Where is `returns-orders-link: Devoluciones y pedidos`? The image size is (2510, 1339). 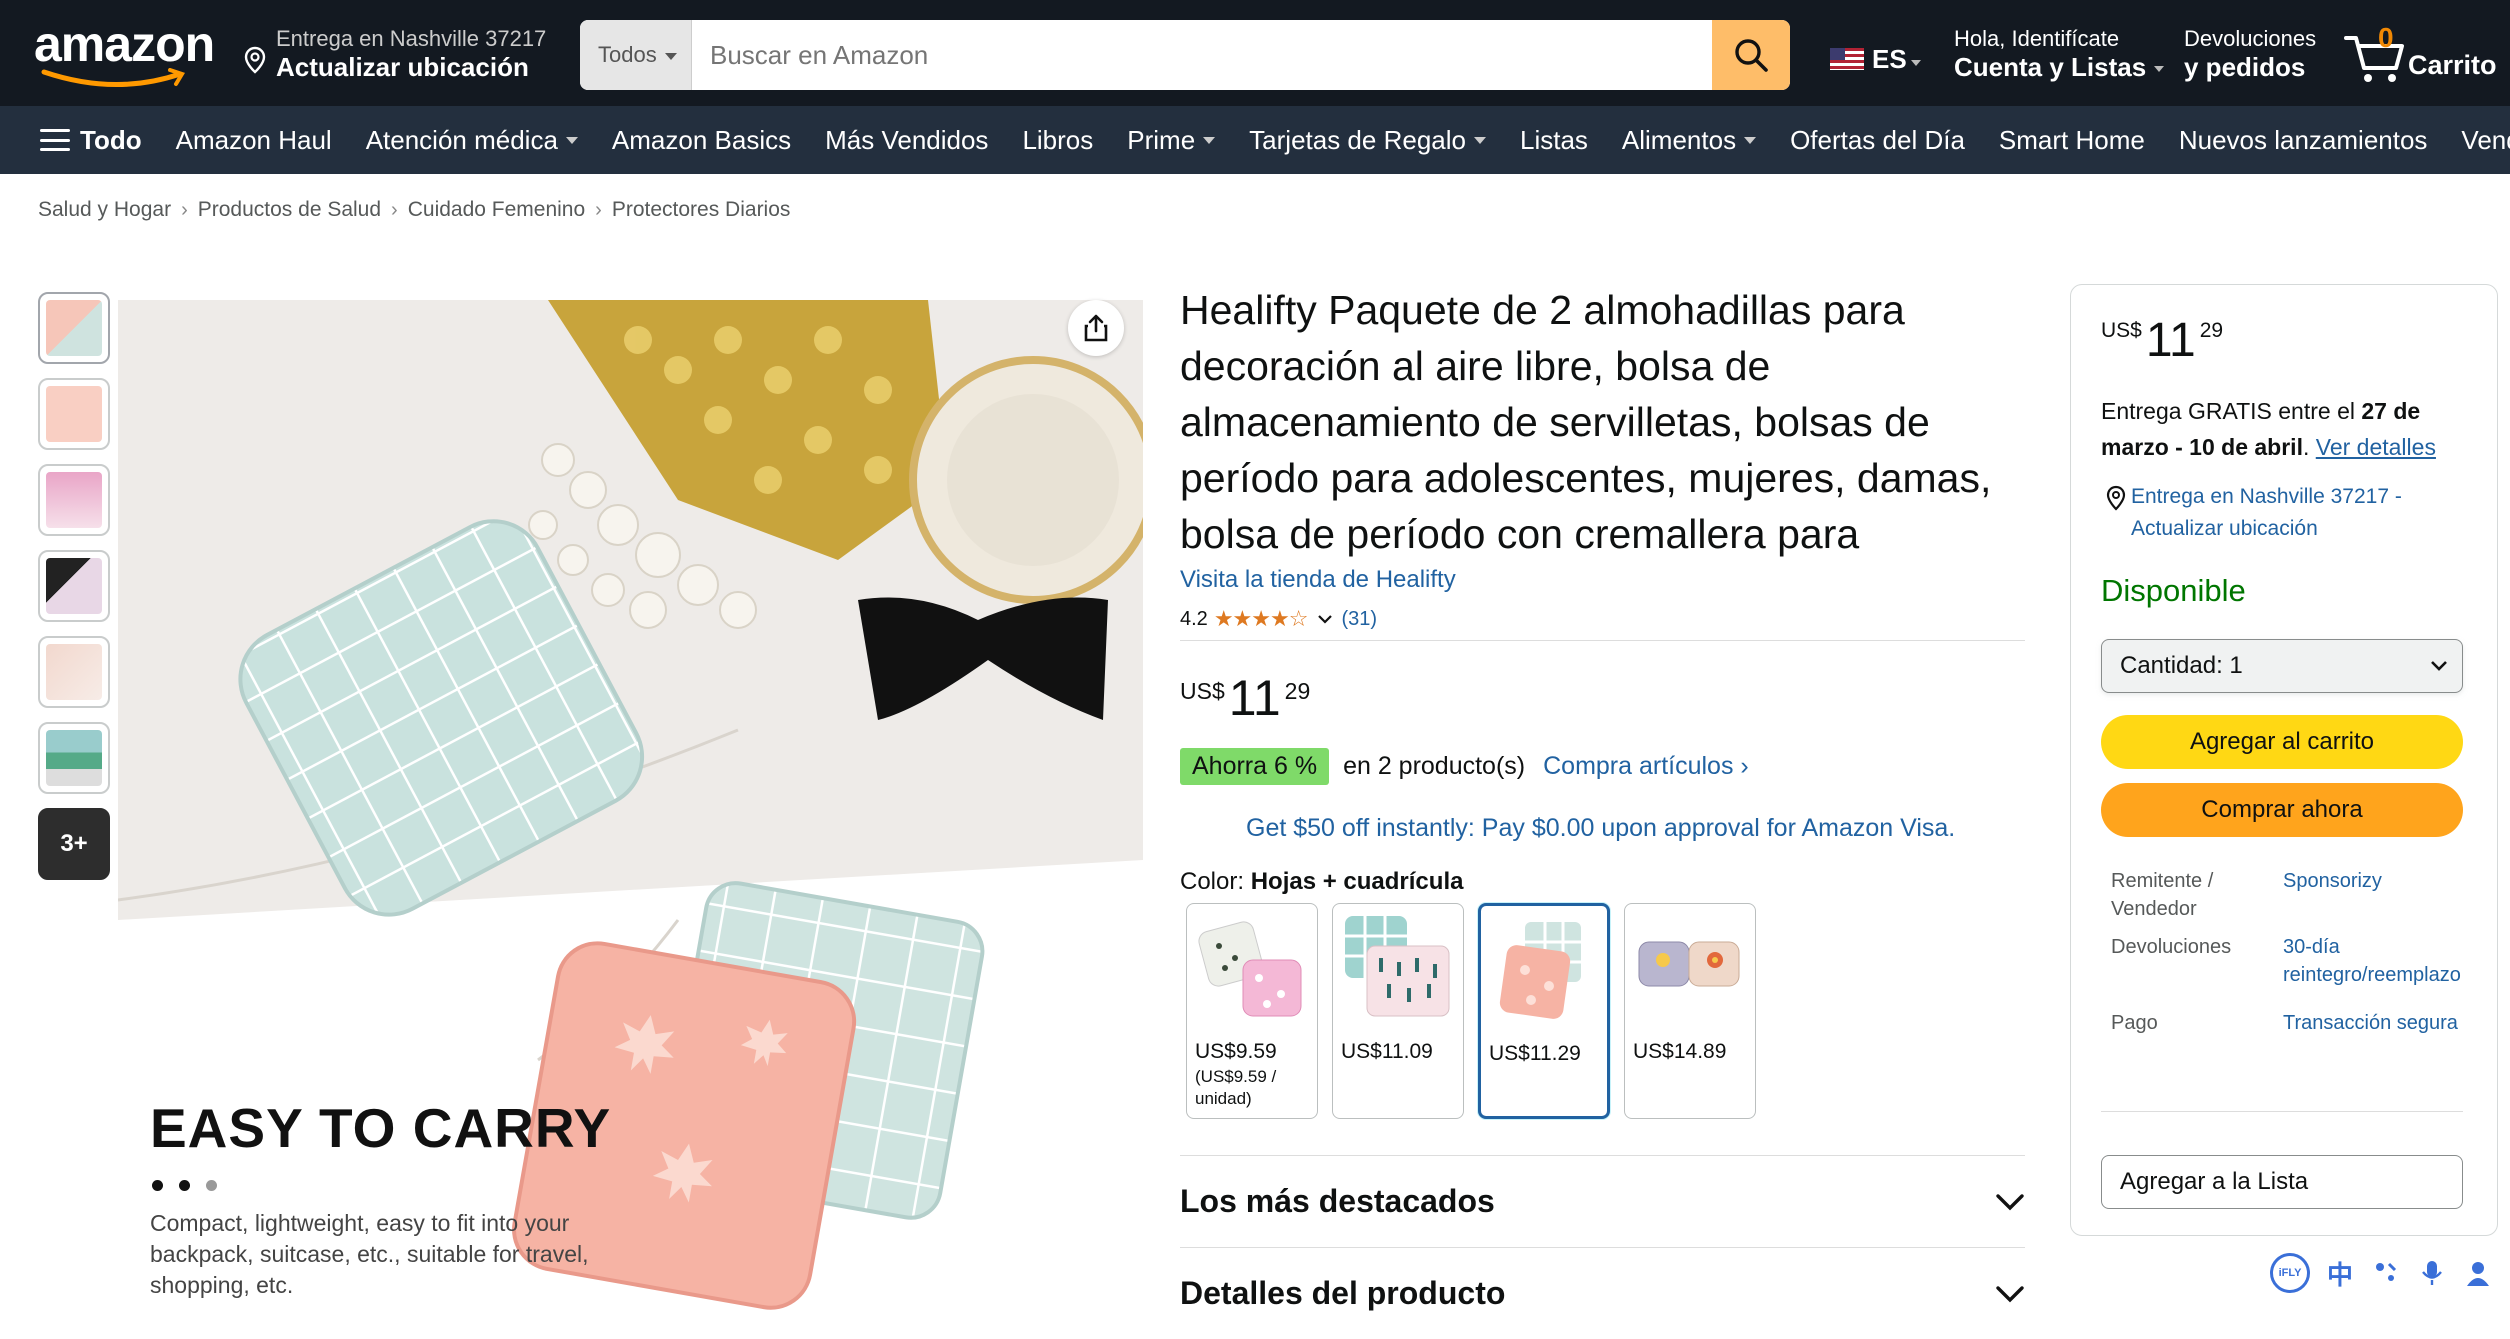 returns-orders-link: Devoluciones y pedidos is located at coordinates (2250, 54).